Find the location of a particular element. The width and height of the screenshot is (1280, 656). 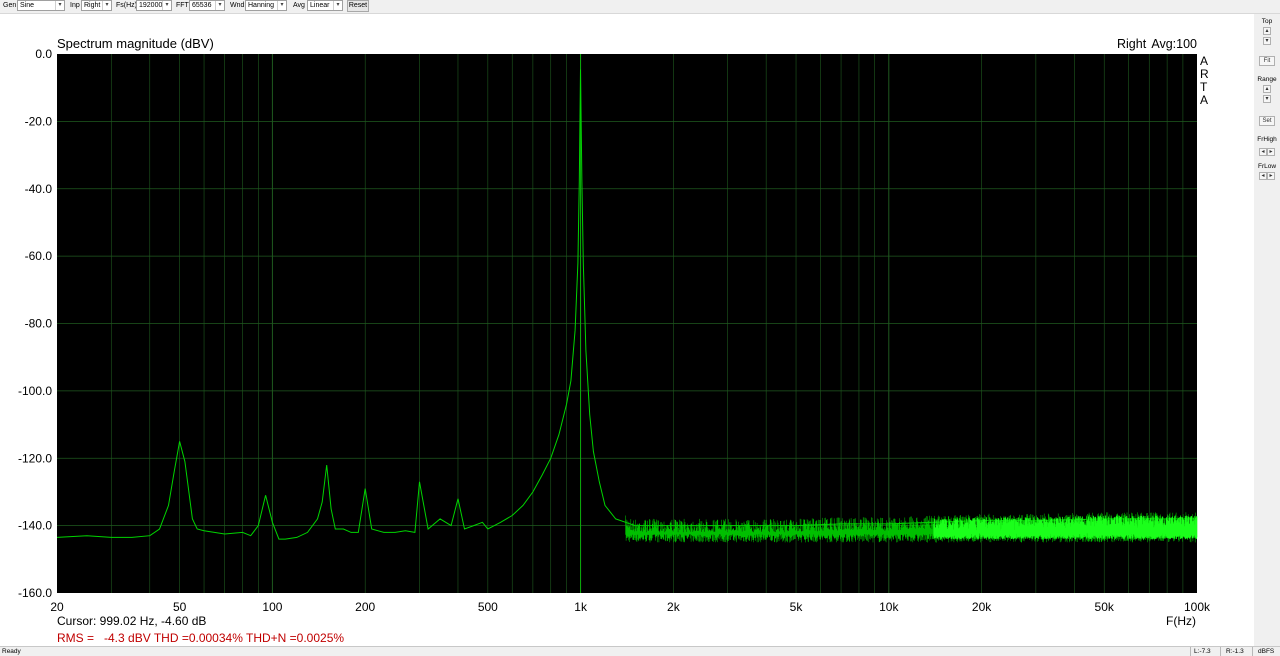

x-tick-label: 5k is located at coordinates (797, 607).